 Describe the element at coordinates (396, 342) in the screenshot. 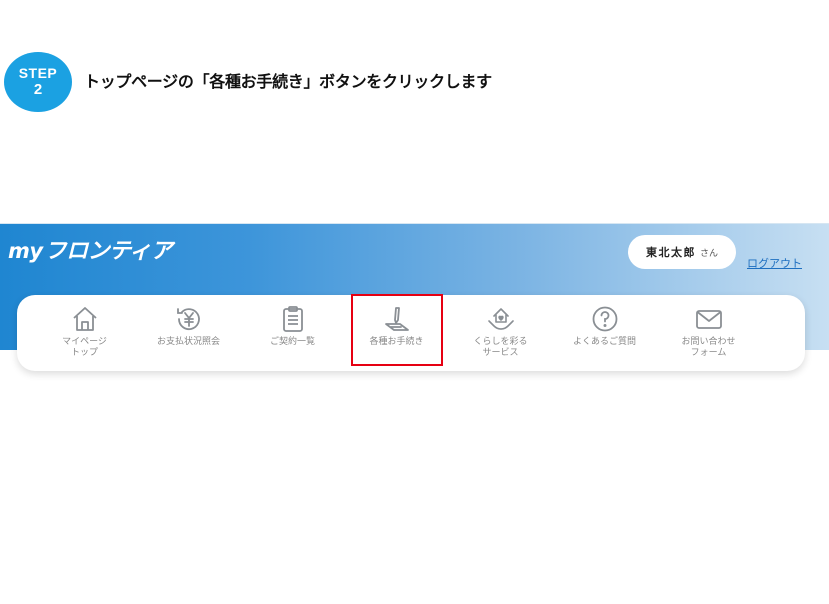

I see `nav-label: 各種お手続き` at that location.